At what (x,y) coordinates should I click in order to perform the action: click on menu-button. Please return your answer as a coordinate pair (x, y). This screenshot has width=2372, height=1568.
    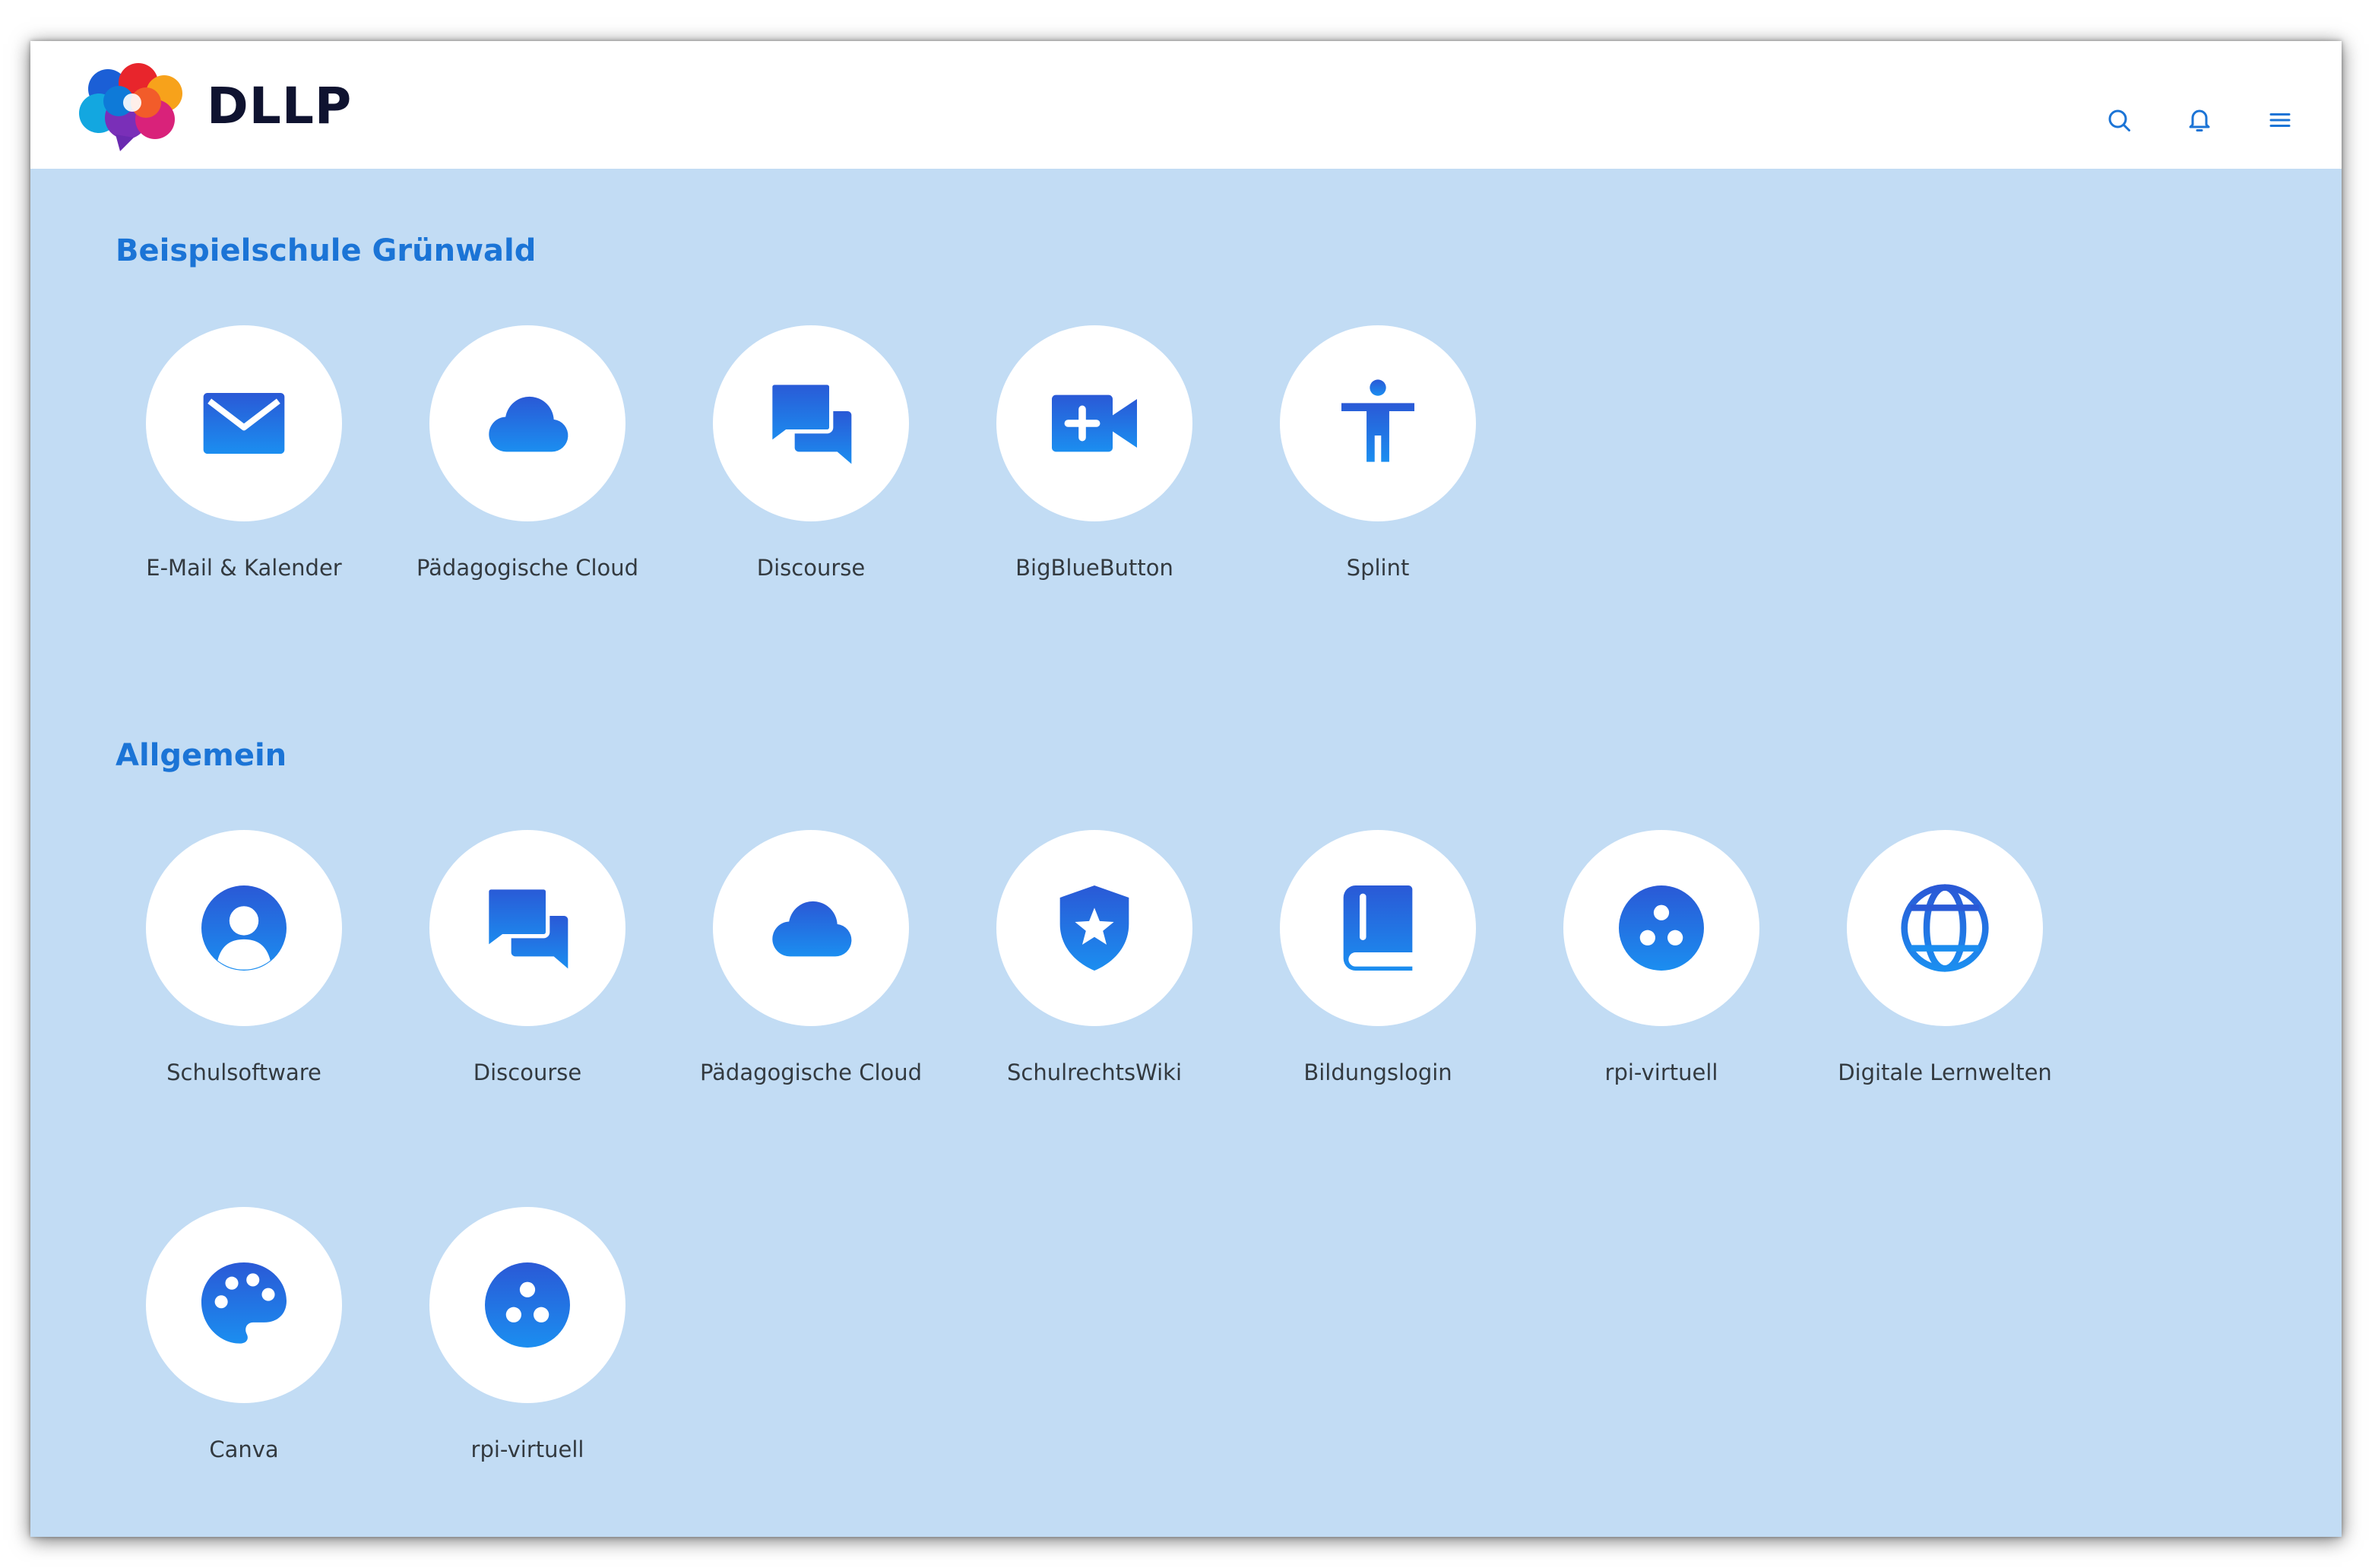
    Looking at the image, I should click on (2280, 120).